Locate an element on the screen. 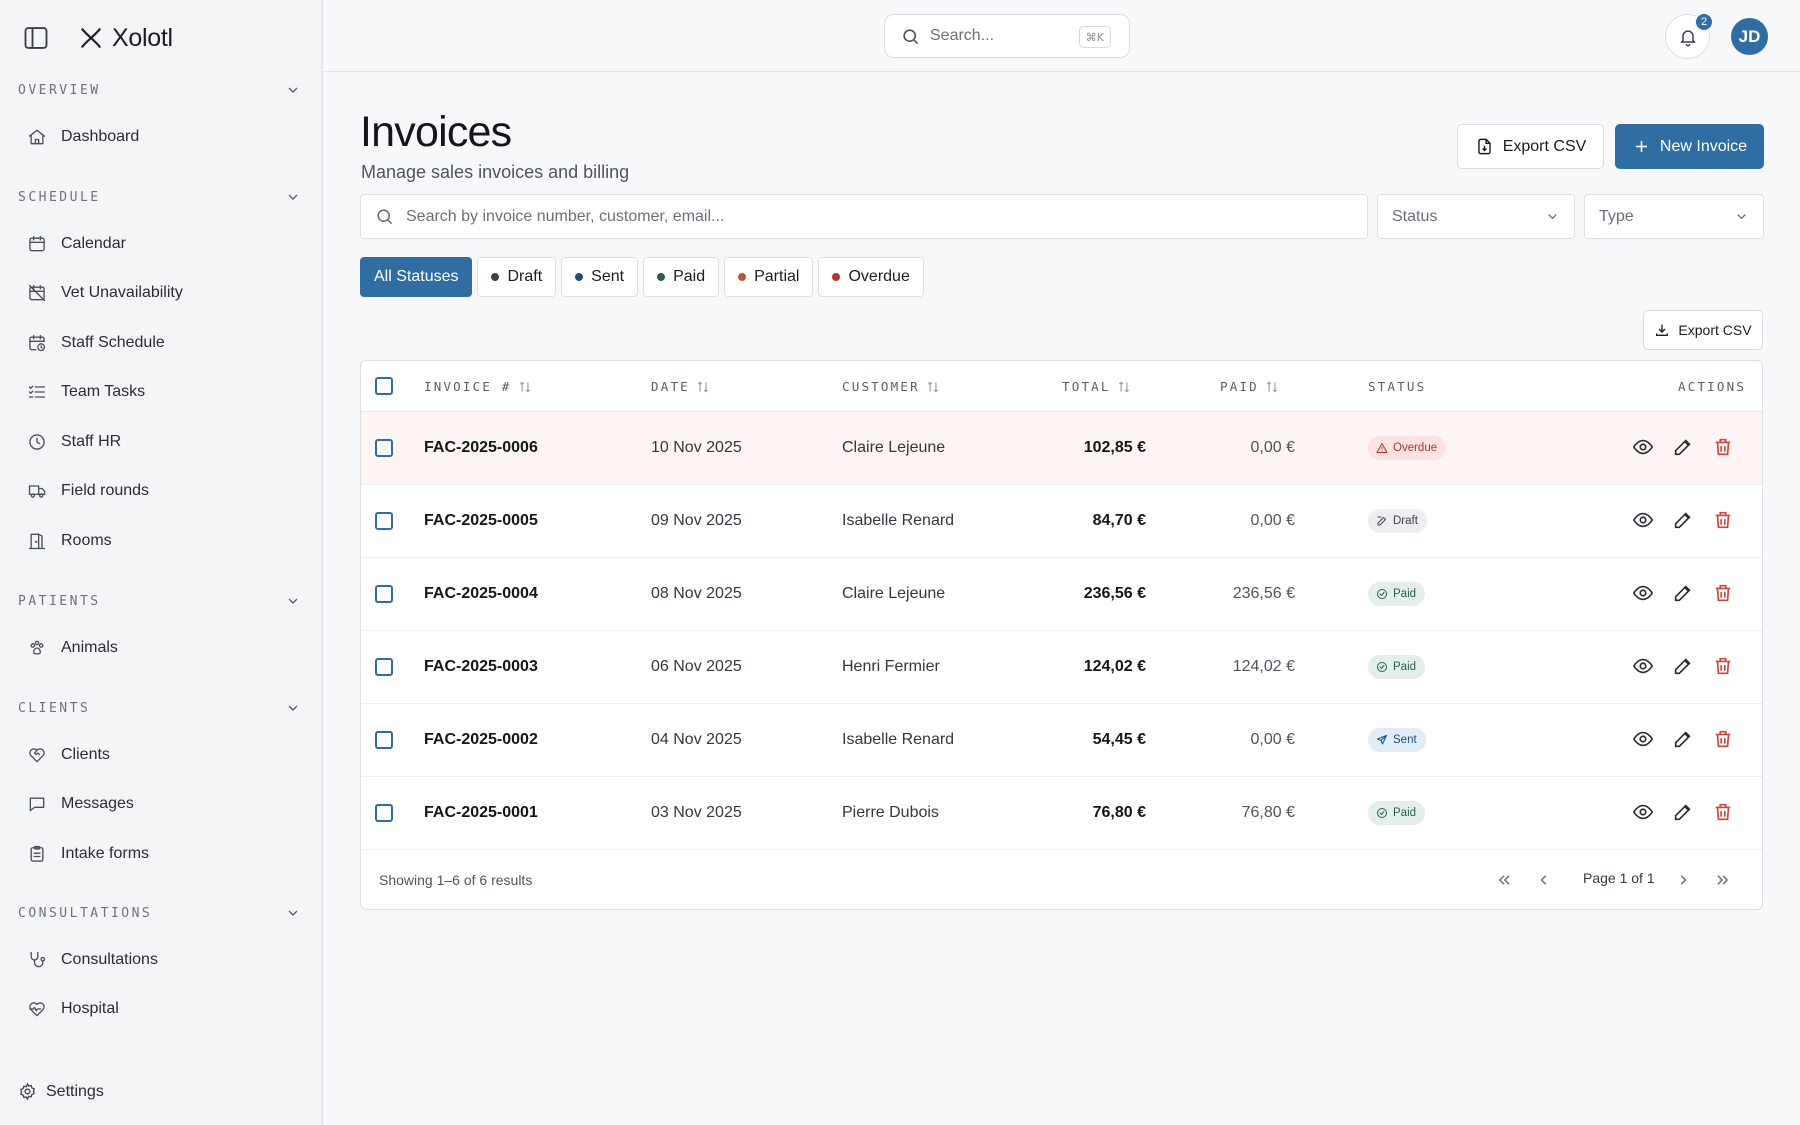 This screenshot has height=1125, width=1800. notifications-button: 2 is located at coordinates (1689, 35).